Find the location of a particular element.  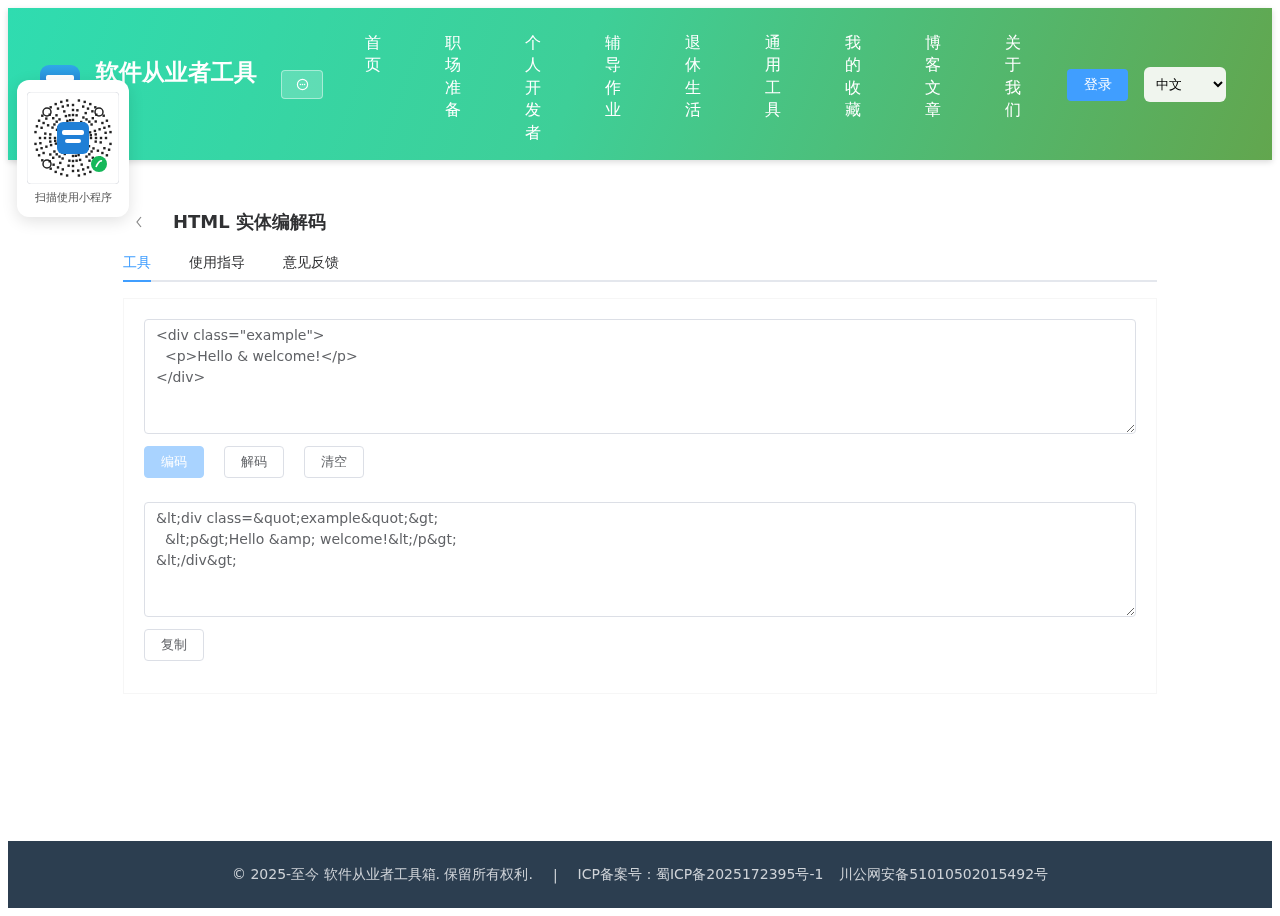

nav-link: 通用工具 is located at coordinates (773, 88).